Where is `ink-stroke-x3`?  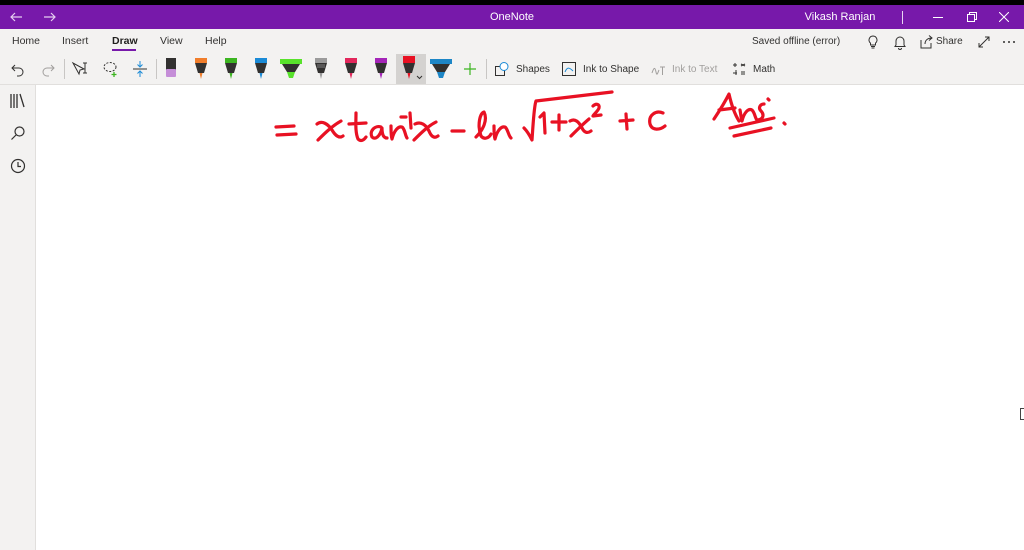
ink-stroke-x3 is located at coordinates (580, 127).